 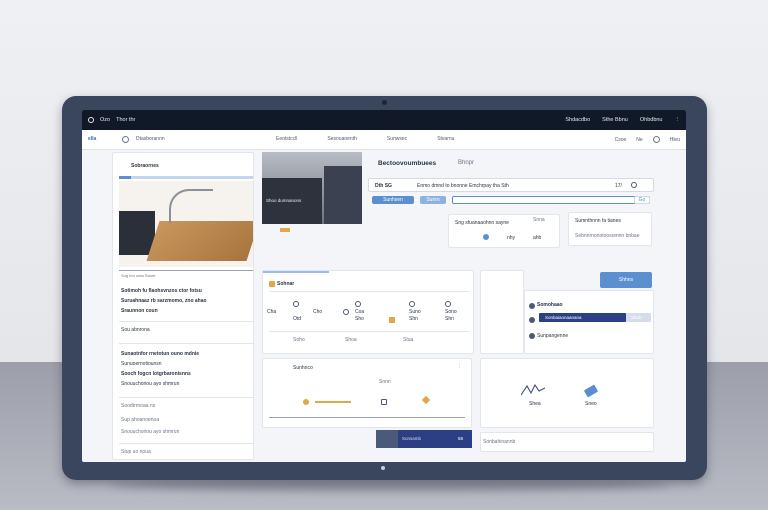 I want to click on nav-link: Sunwsec, so click(x=397, y=139).